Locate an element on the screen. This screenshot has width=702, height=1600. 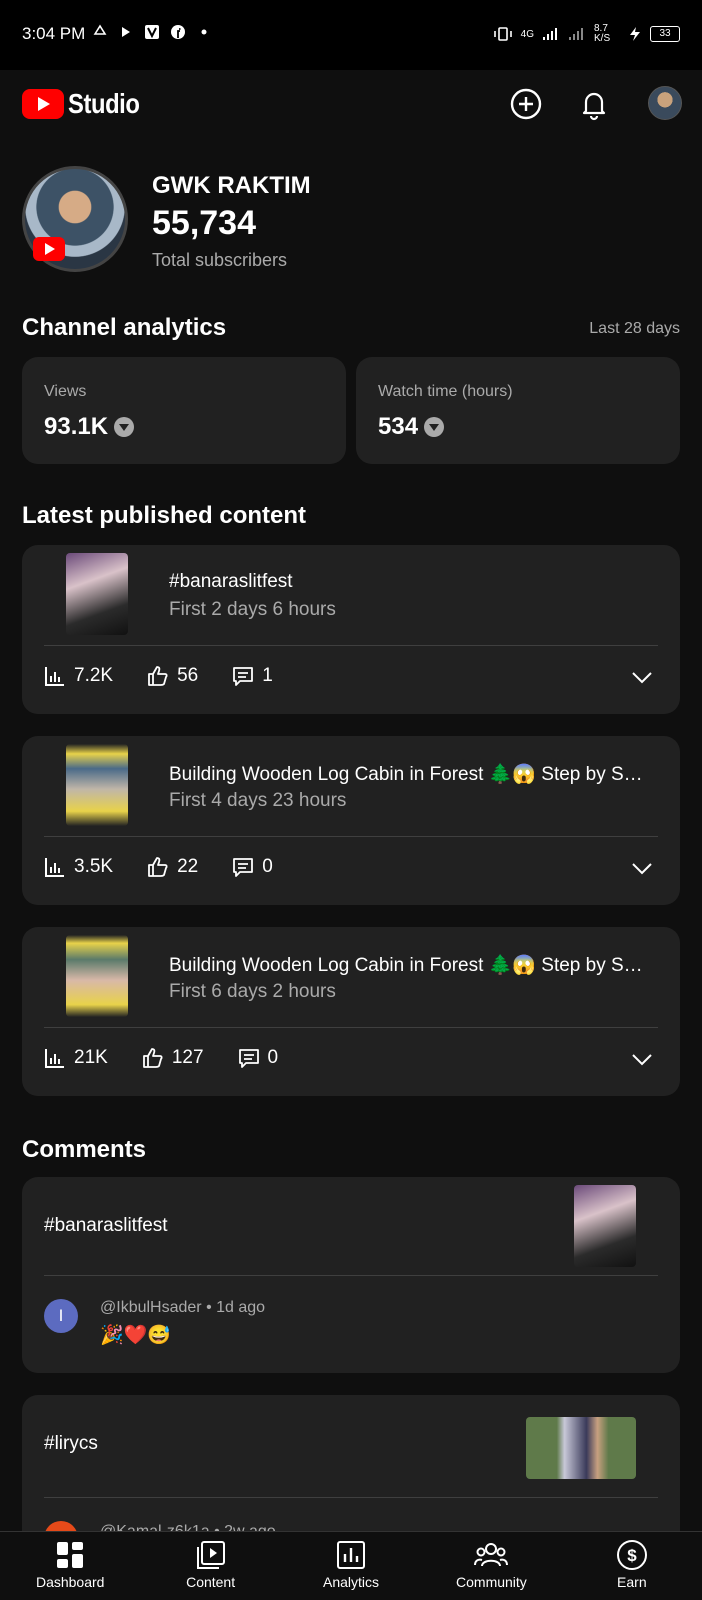
create-icon is located at coordinates (526, 104).